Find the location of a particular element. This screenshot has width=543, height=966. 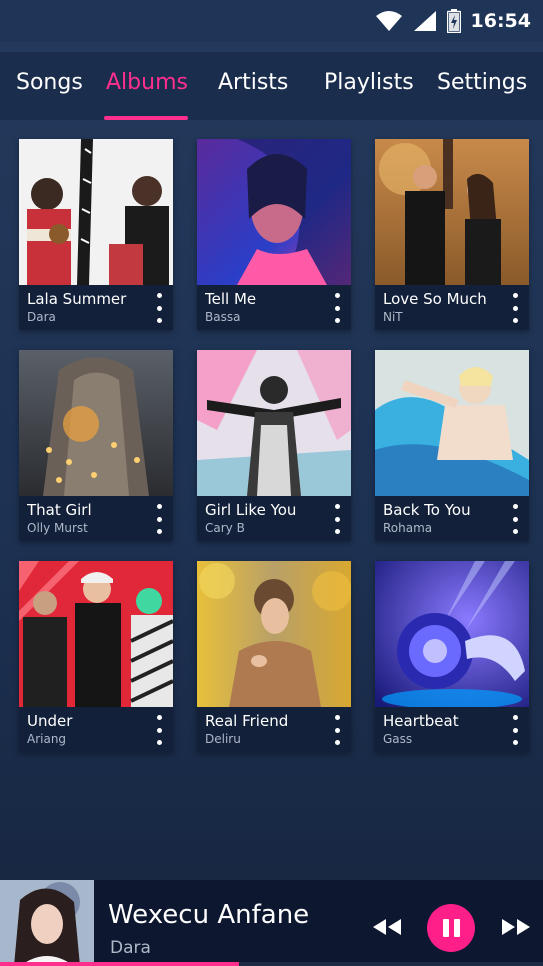

album-meta: Lala Summer Dara is located at coordinates (96, 307).